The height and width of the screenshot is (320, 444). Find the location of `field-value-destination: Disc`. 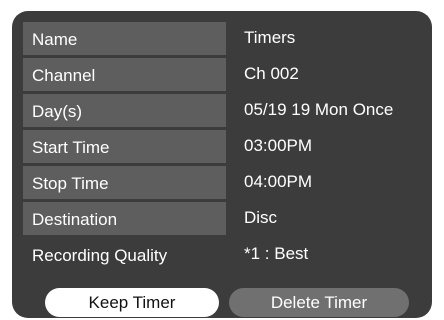

field-value-destination: Disc is located at coordinates (261, 217).